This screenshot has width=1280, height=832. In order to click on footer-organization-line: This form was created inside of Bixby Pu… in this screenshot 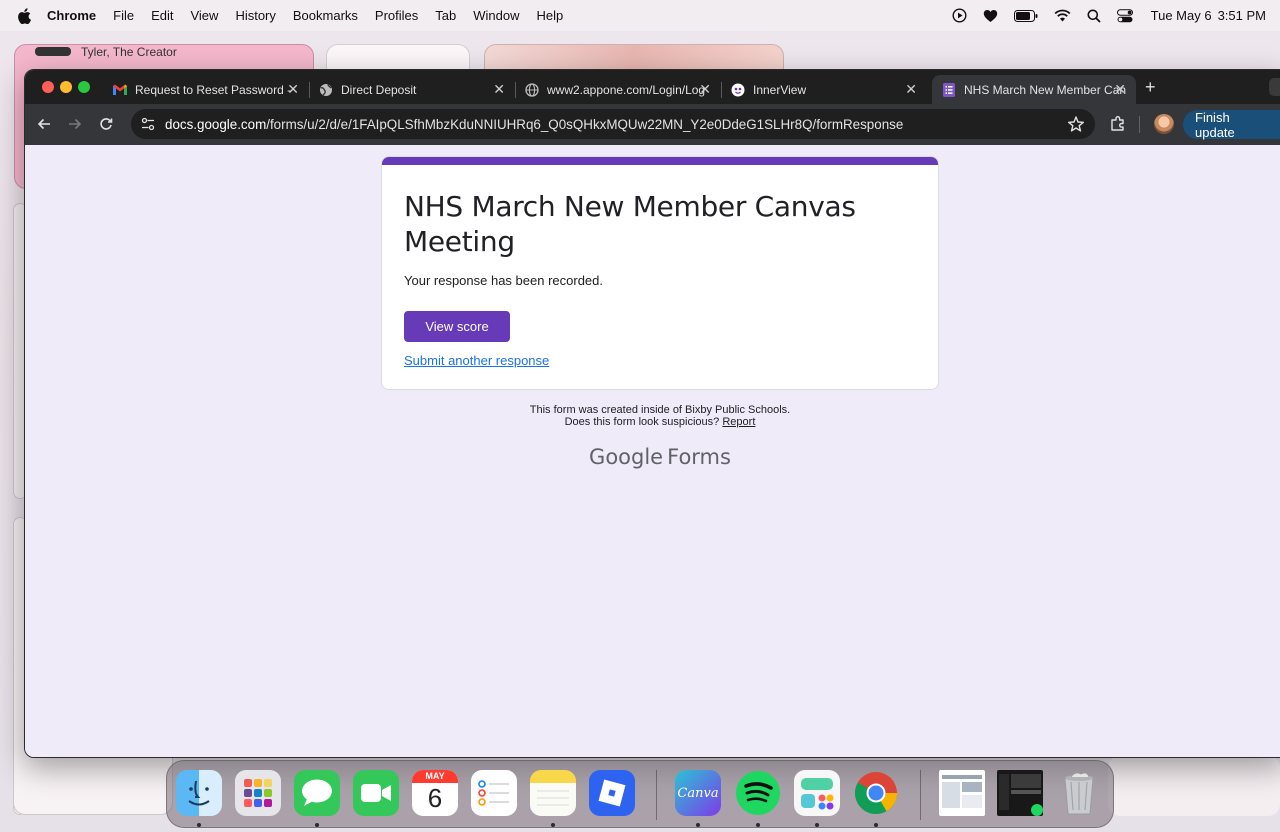, I will do `click(660, 410)`.